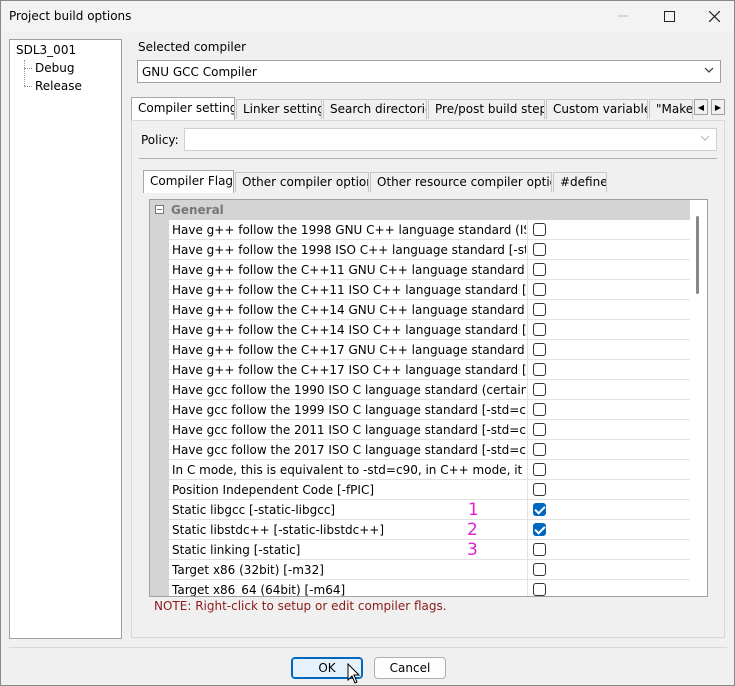 This screenshot has height=686, width=735. I want to click on flag-label: Target x86 (32bit) [-m32], so click(248, 570).